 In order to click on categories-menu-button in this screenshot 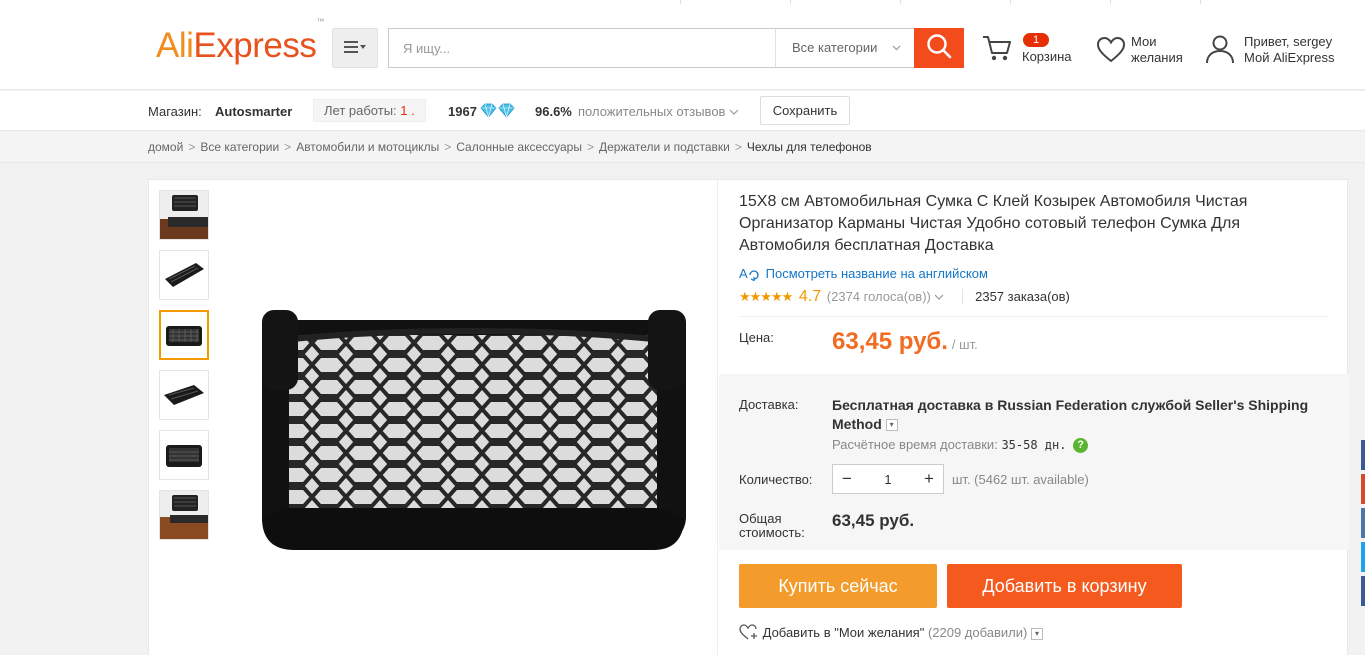, I will do `click(355, 48)`.